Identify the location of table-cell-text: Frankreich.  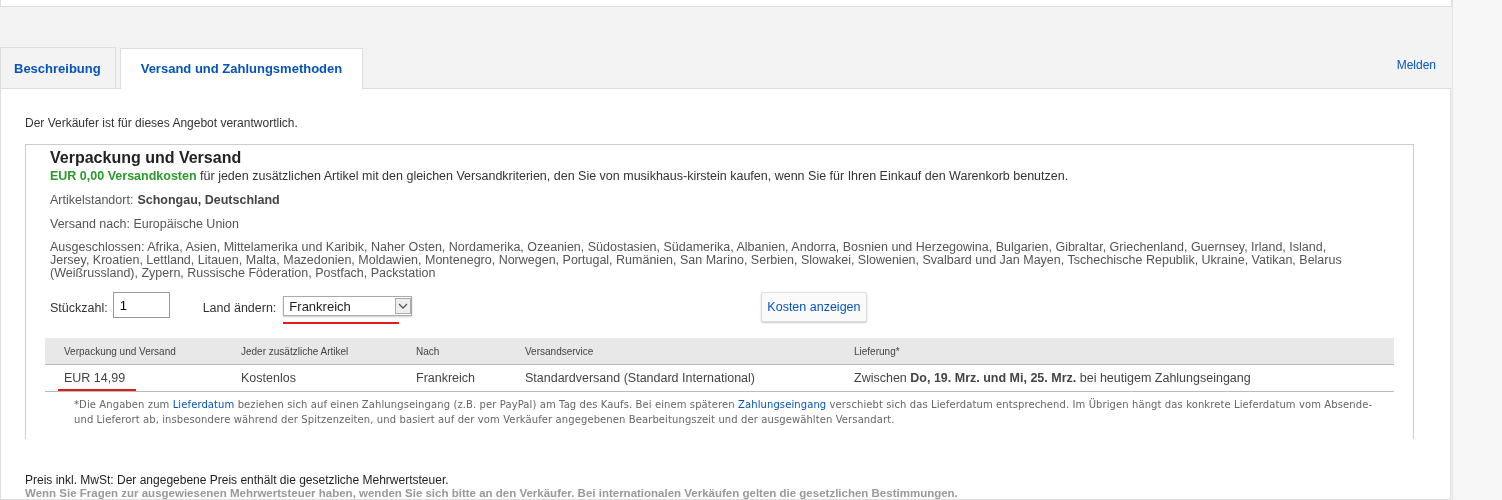
(446, 378).